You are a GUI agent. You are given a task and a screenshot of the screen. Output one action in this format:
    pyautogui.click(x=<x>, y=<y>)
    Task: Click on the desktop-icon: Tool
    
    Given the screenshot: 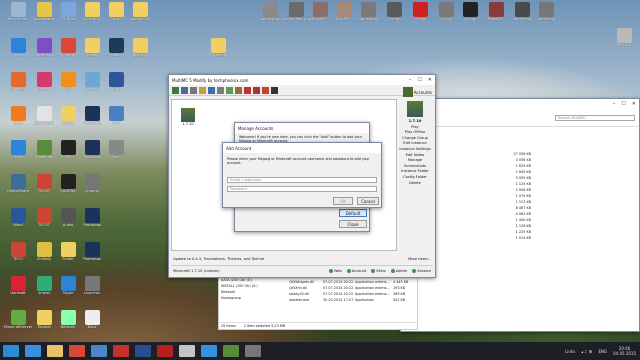 What is the action you would take?
    pyautogui.click(x=116, y=153)
    